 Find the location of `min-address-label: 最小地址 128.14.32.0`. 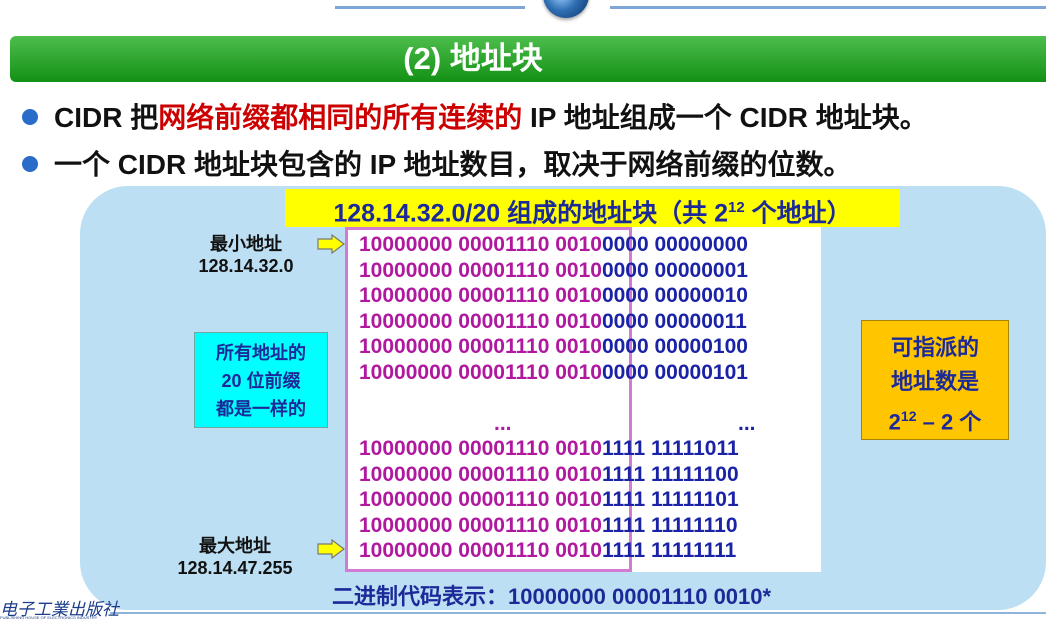

min-address-label: 最小地址 128.14.32.0 is located at coordinates (246, 255).